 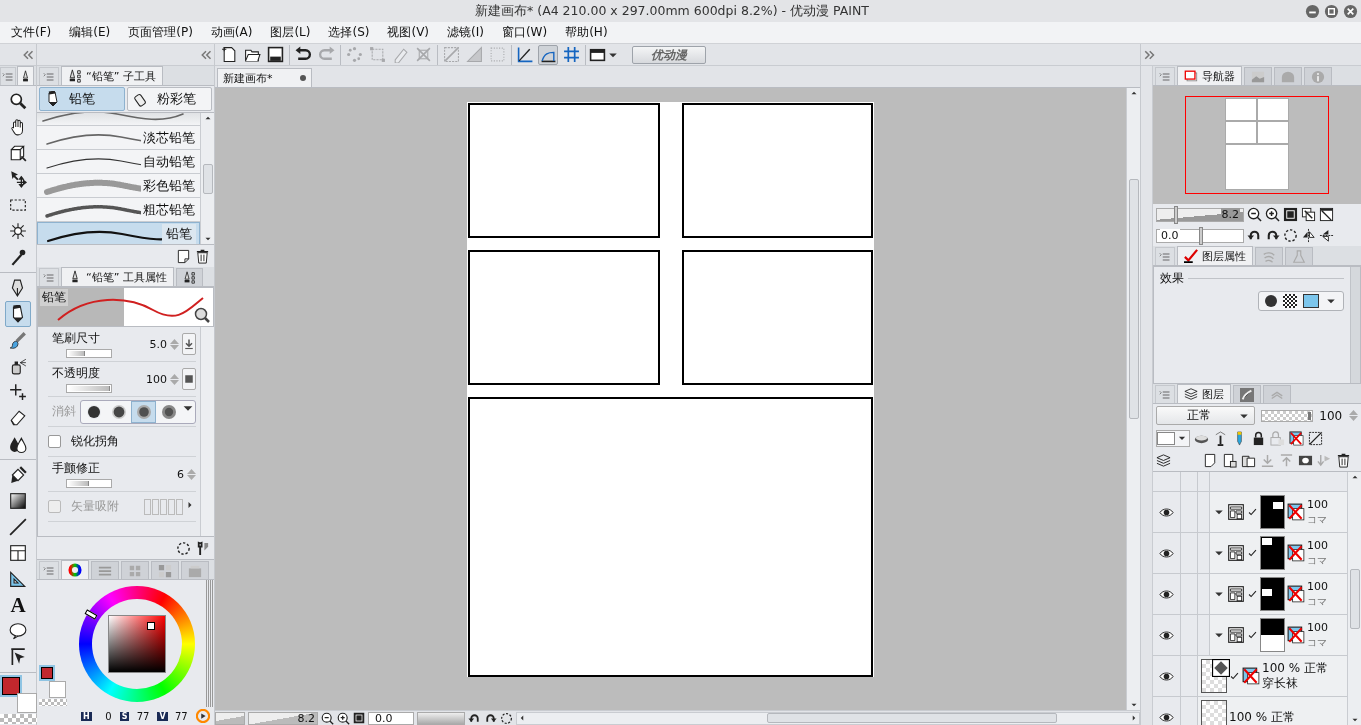 I want to click on checkbox-label: 锐化拐角, so click(x=94, y=441).